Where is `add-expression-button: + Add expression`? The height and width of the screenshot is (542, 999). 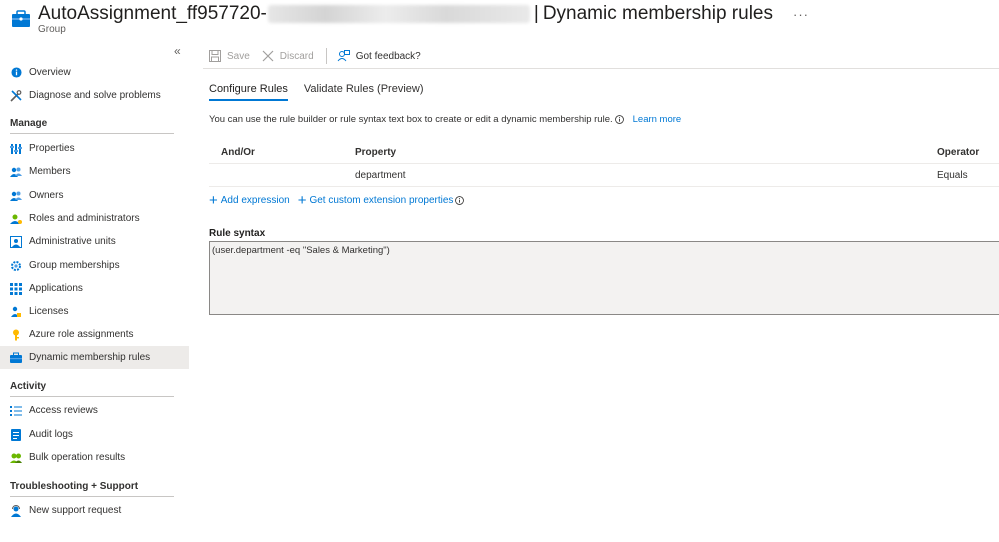
add-expression-button: + Add expression is located at coordinates (249, 200).